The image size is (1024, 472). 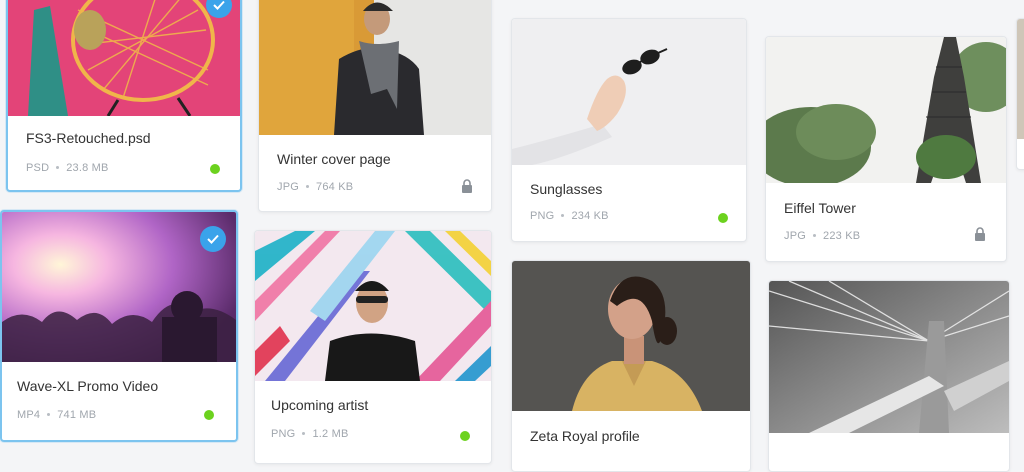 What do you see at coordinates (29, 415) in the screenshot?
I see `asset-type: MP4` at bounding box center [29, 415].